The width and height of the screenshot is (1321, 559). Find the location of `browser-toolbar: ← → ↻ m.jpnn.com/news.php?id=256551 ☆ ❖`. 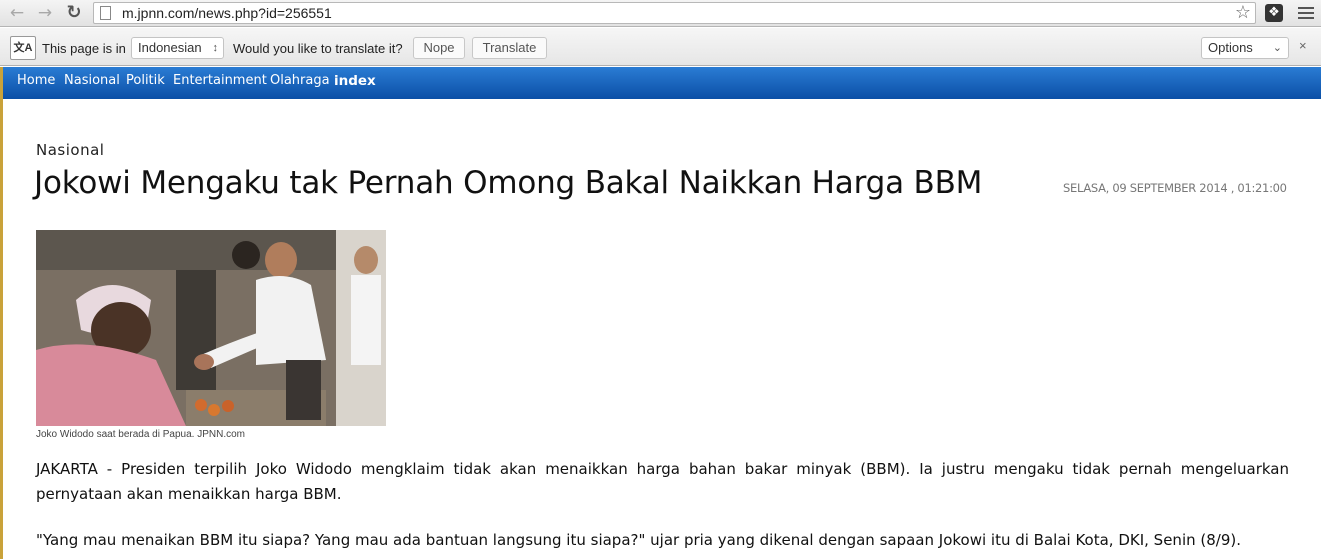

browser-toolbar: ← → ↻ m.jpnn.com/news.php?id=256551 ☆ ❖ is located at coordinates (660, 13).